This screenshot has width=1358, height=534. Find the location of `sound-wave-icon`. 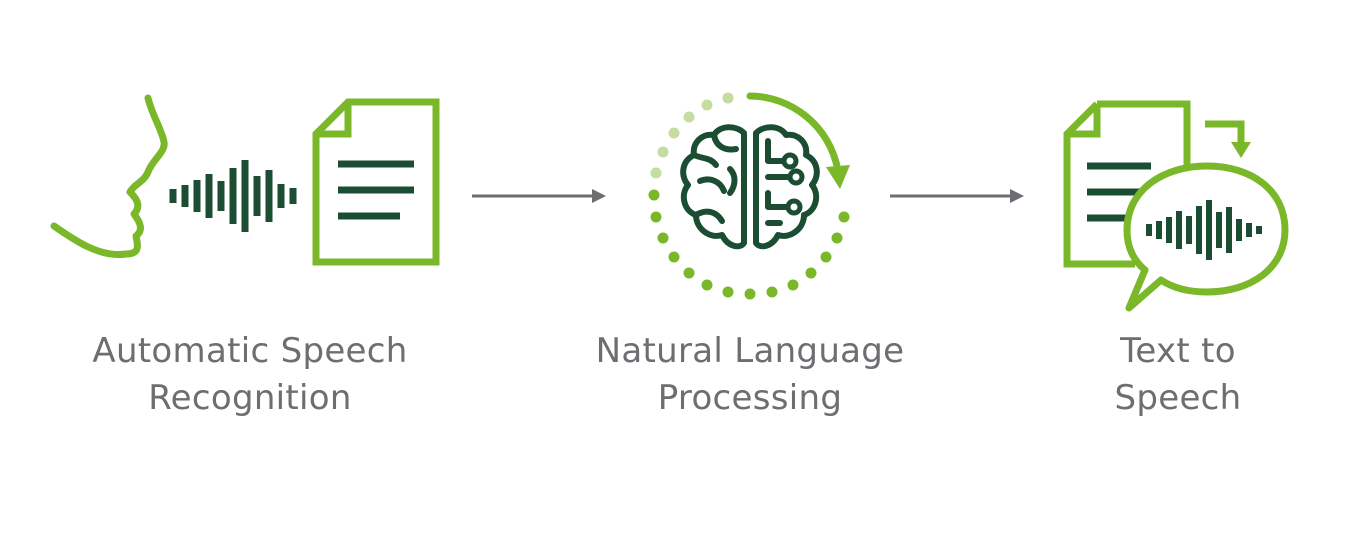

sound-wave-icon is located at coordinates (233, 196).